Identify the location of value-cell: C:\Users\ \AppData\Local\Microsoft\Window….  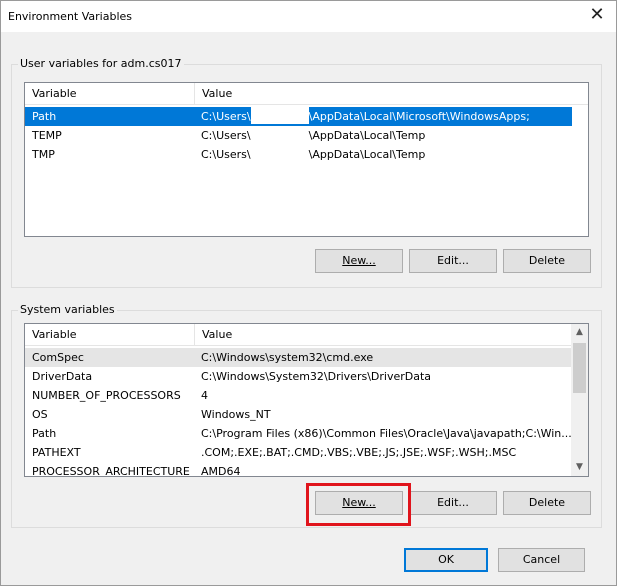
(365, 116).